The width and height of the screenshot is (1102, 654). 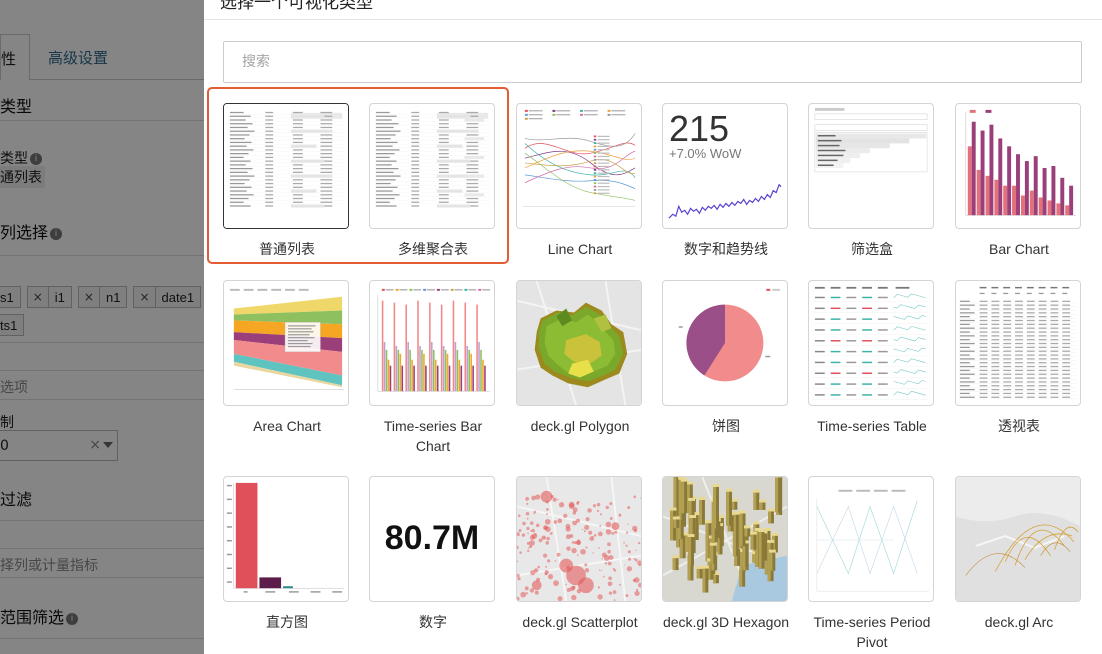 I want to click on viz-tile-label: deck.gl Polygon, so click(x=580, y=426).